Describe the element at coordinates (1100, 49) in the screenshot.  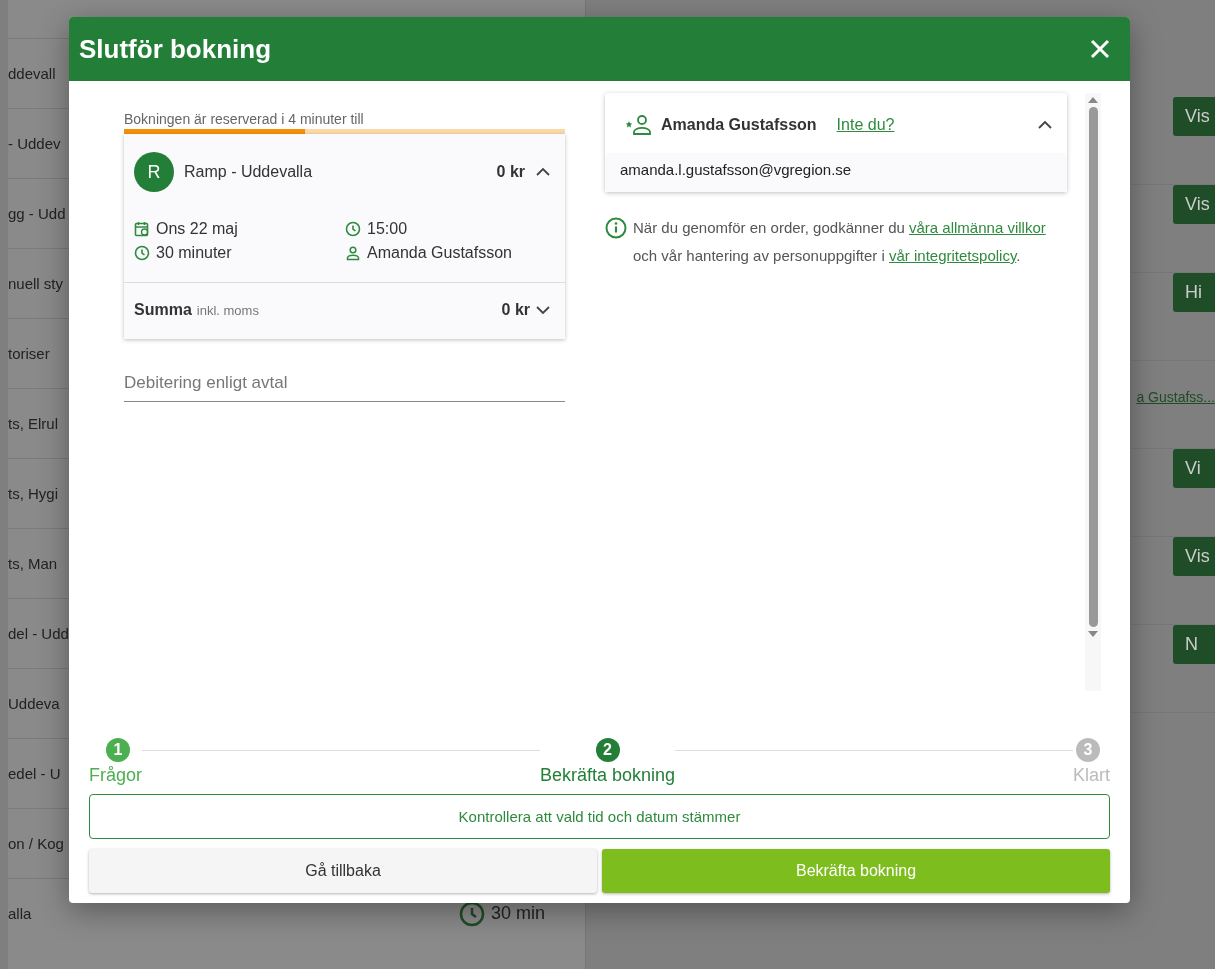
I see `close-icon` at that location.